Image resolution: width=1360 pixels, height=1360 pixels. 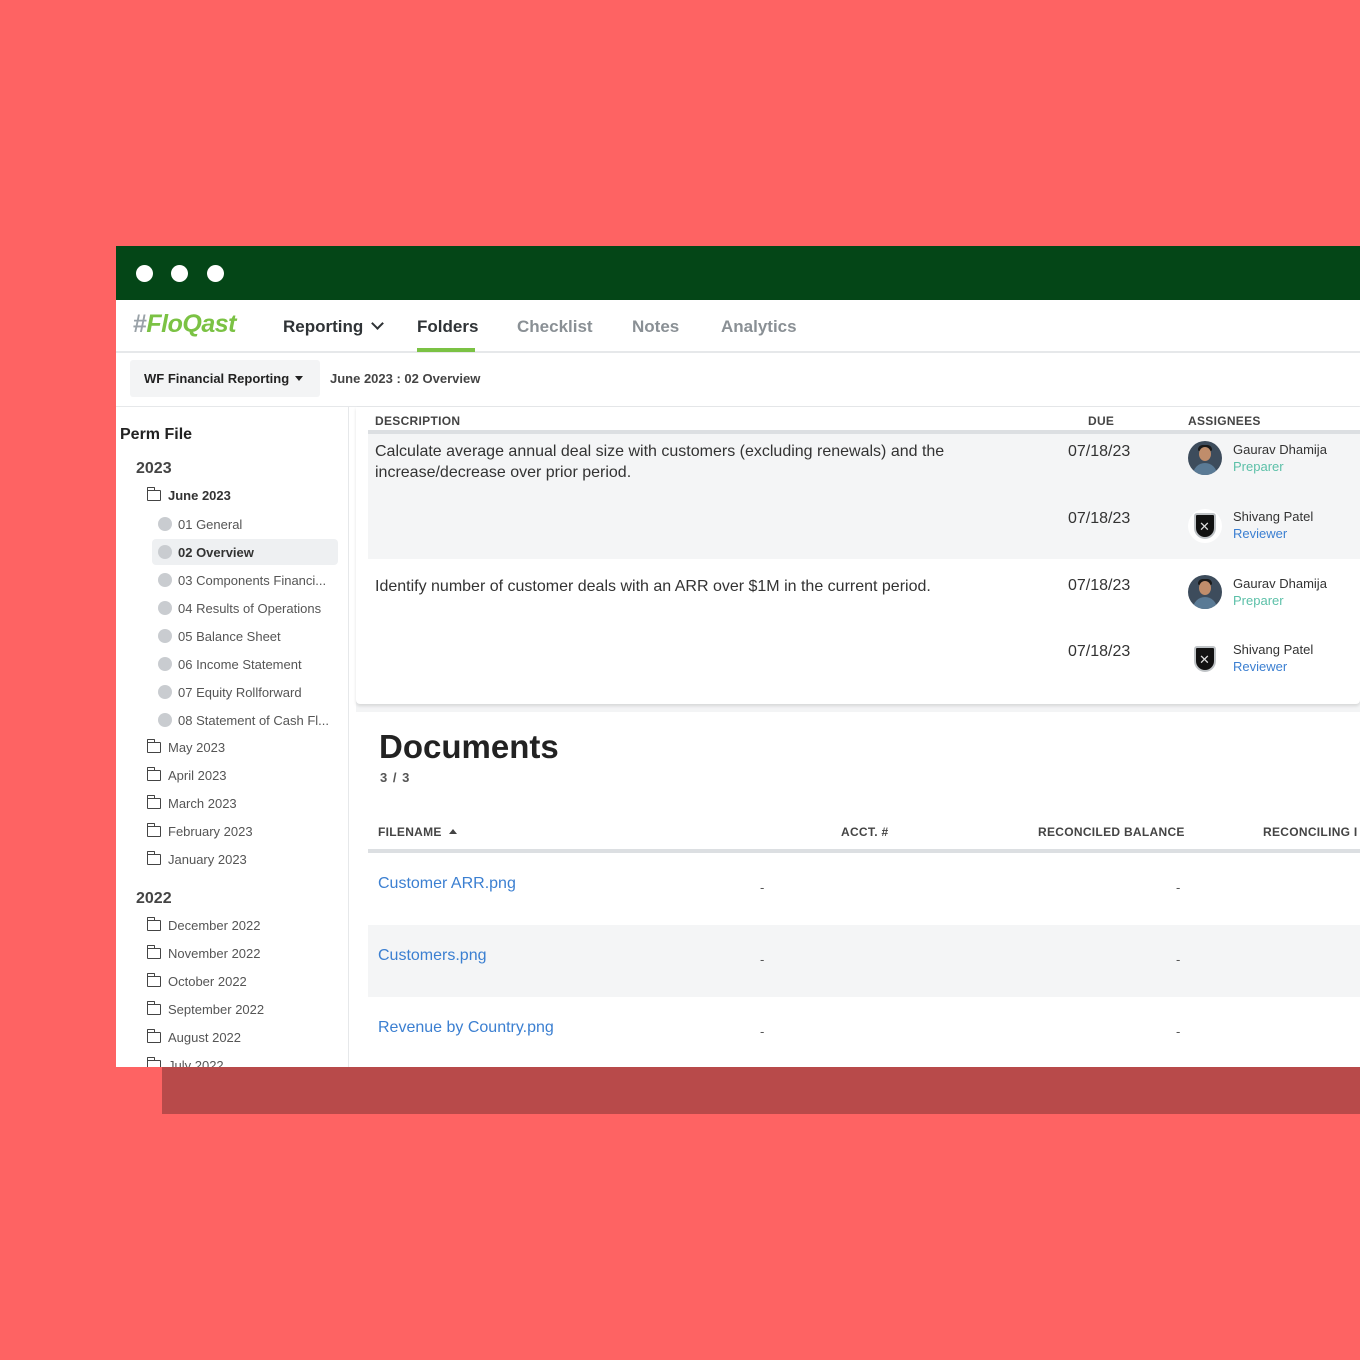 I want to click on folder-label: December 2022, so click(x=214, y=925).